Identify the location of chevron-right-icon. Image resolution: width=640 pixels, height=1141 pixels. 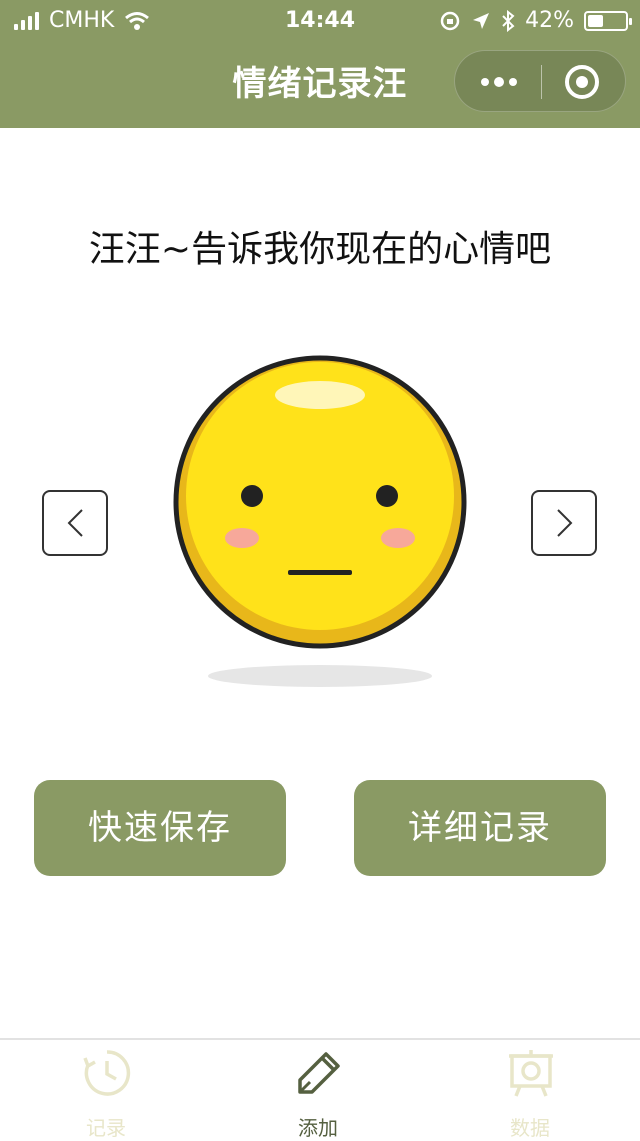
(565, 523).